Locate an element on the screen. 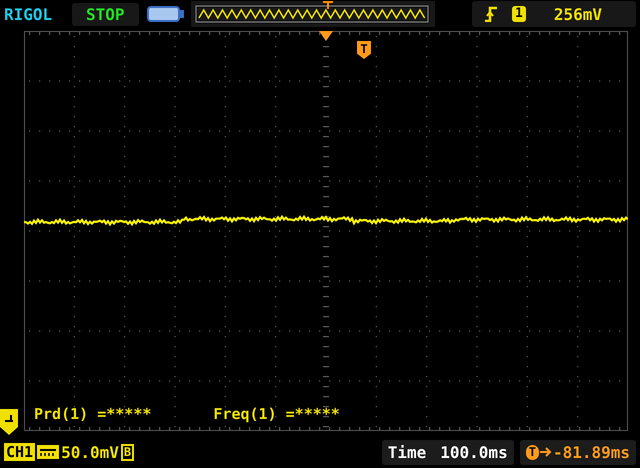 The image size is (640, 468). measurement-readout: Prd(1) =***** is located at coordinates (93, 414).